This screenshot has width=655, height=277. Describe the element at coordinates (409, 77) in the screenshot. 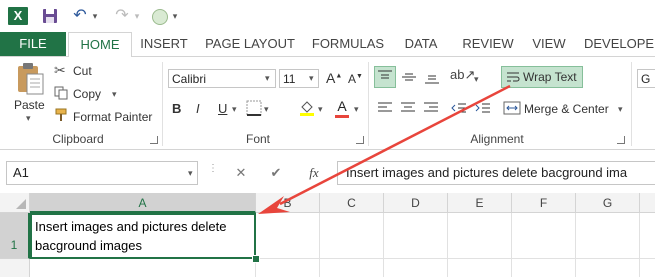

I see `middle-align-icon` at that location.